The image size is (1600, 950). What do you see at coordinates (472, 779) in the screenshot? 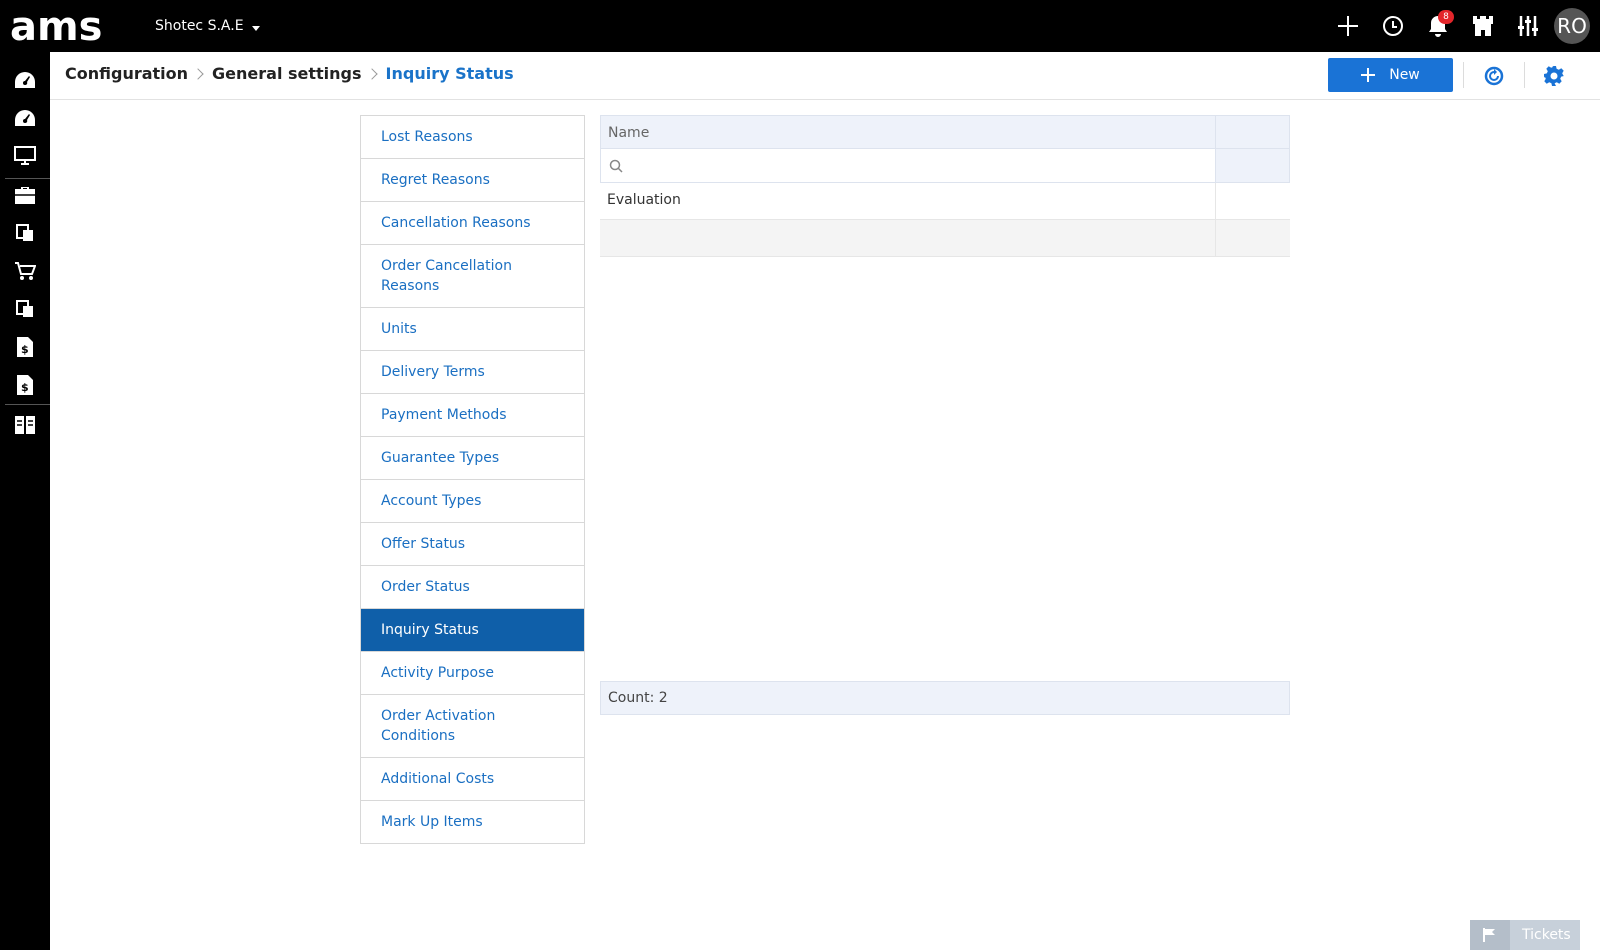
I see `nav-item-additional-costs: Additional Costs` at bounding box center [472, 779].